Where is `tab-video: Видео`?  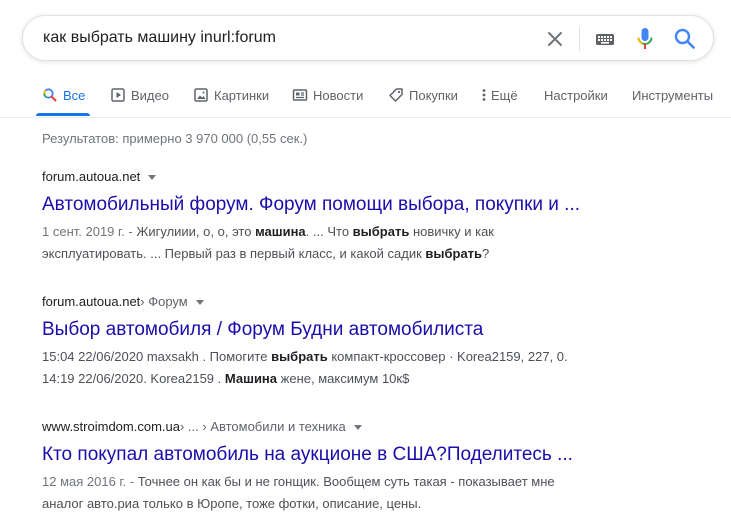 tab-video: Видео is located at coordinates (139, 95).